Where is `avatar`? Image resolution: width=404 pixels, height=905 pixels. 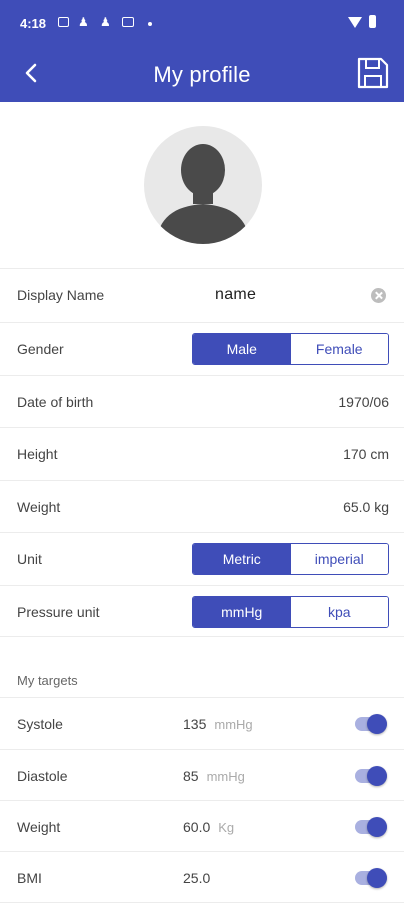
avatar is located at coordinates (203, 185).